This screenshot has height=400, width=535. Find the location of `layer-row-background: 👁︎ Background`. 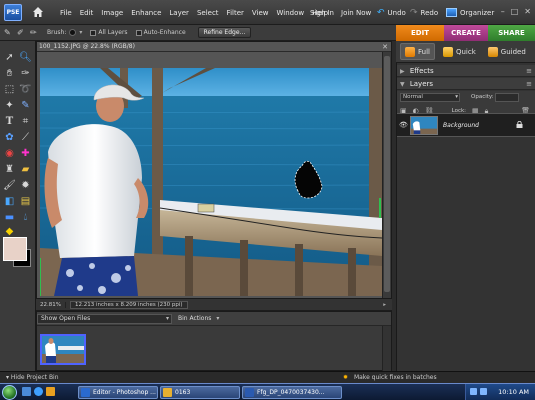

layer-row-background: 👁︎ Background is located at coordinates (466, 125).